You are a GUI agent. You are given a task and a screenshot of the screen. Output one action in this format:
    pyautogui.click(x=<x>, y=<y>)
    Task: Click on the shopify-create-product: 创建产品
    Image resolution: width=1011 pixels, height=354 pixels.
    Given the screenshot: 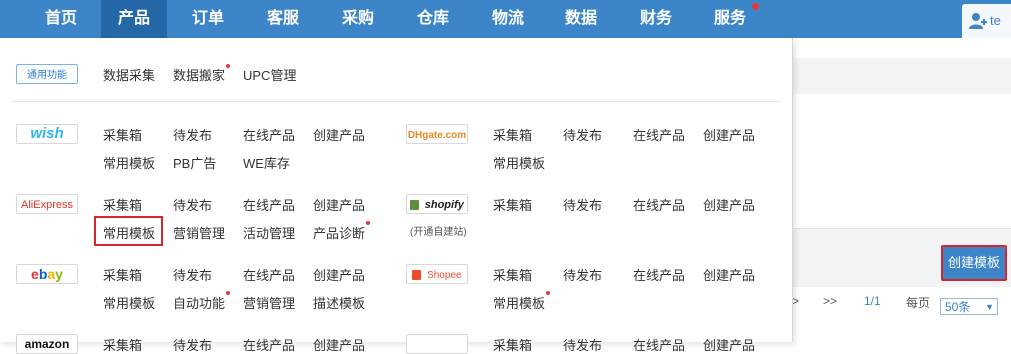 What is the action you would take?
    pyautogui.click(x=729, y=204)
    